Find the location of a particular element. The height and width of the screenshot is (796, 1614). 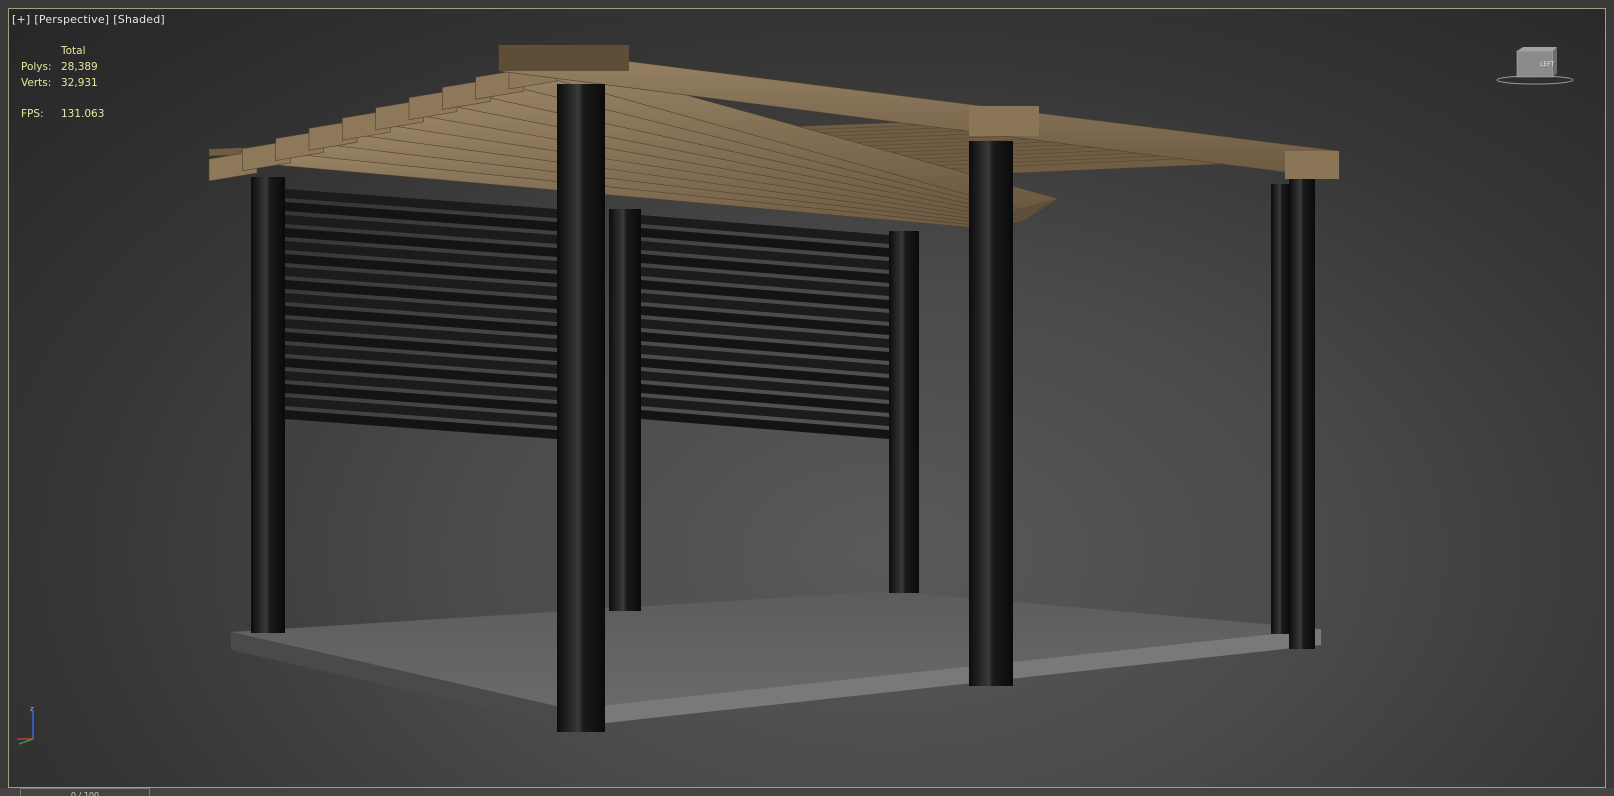

viewcube-icon: LEFT is located at coordinates (1535, 67).